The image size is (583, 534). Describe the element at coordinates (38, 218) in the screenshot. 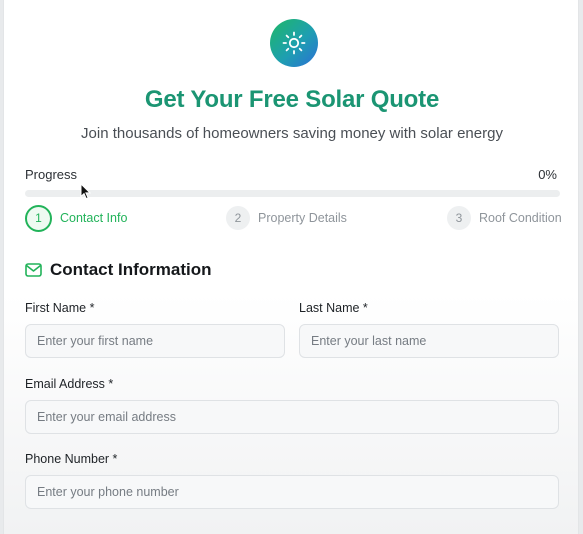

I see `step-number: 1` at that location.